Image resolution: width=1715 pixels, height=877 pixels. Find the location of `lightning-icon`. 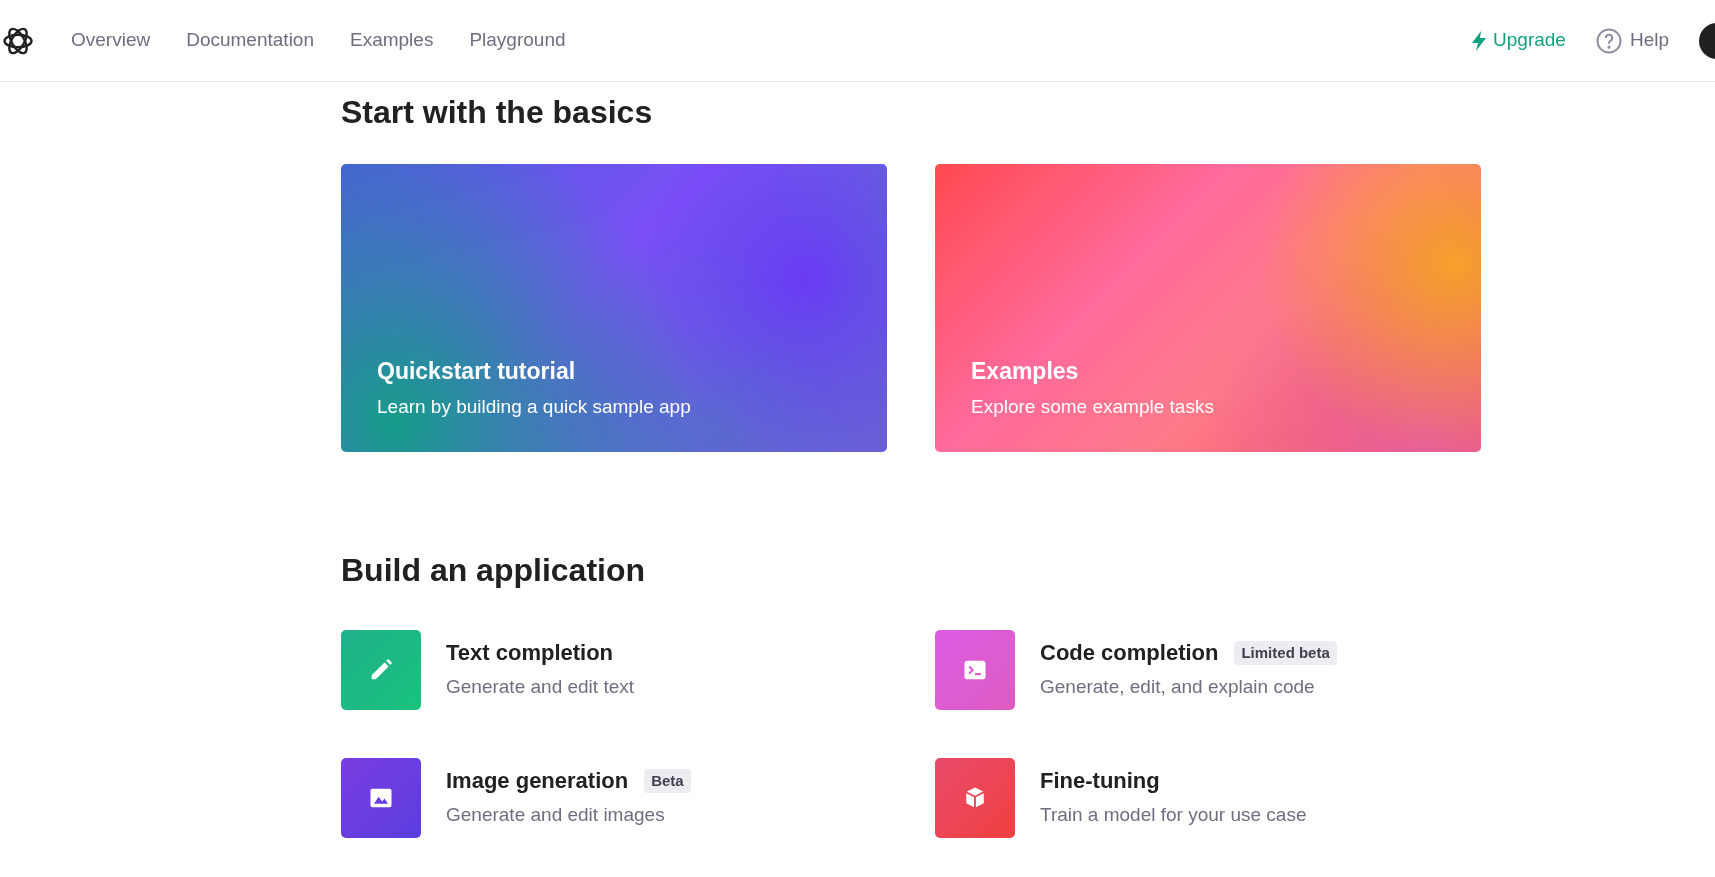

lightning-icon is located at coordinates (1479, 40).